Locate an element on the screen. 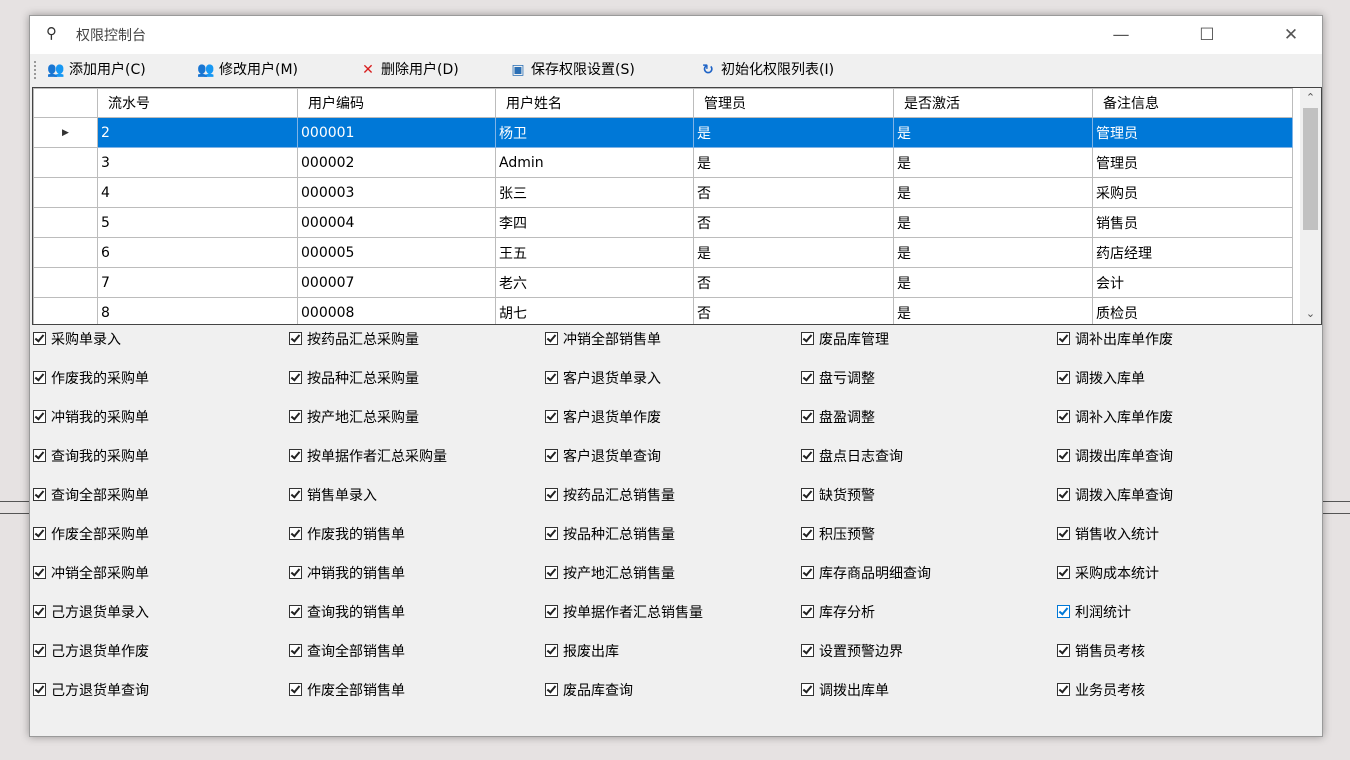  table-cell: 000007 is located at coordinates (396, 282).